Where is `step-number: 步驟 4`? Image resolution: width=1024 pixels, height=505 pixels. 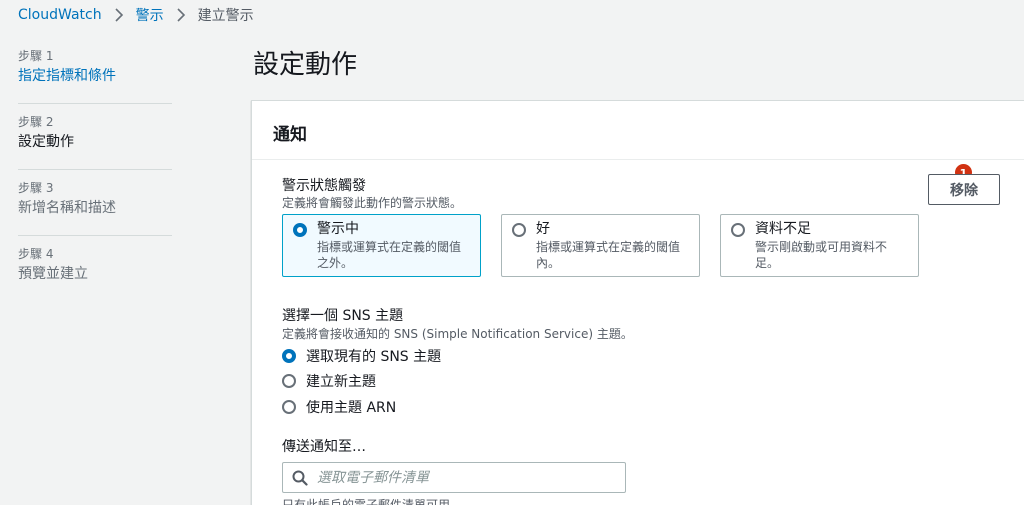 step-number: 步驟 4 is located at coordinates (36, 254).